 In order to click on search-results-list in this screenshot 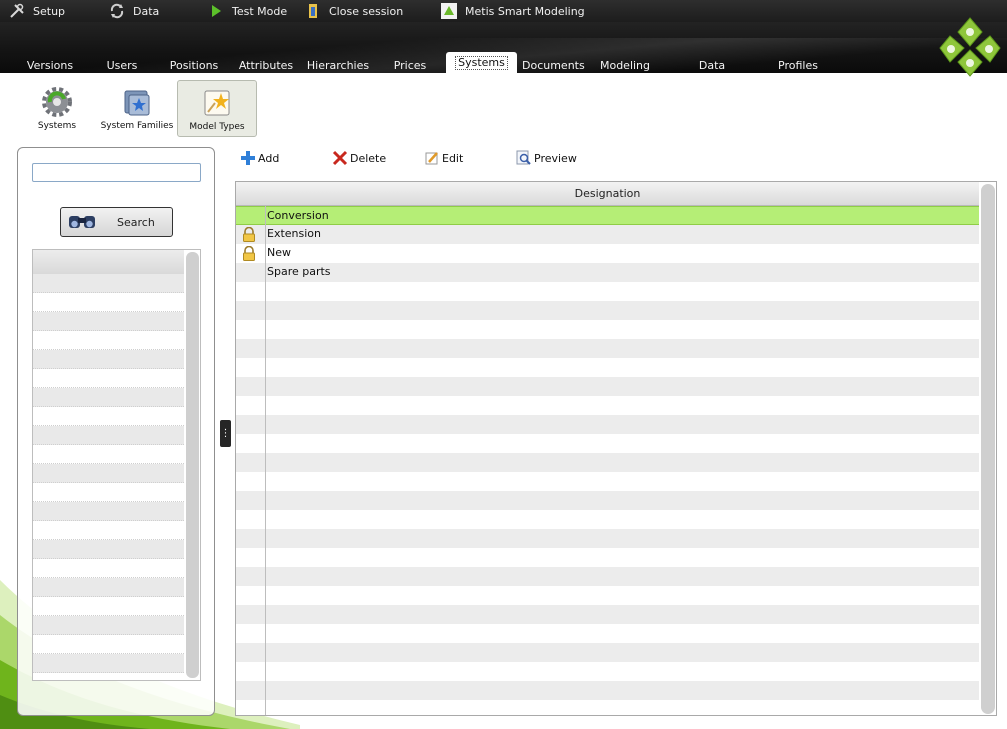, I will do `click(116, 465)`.